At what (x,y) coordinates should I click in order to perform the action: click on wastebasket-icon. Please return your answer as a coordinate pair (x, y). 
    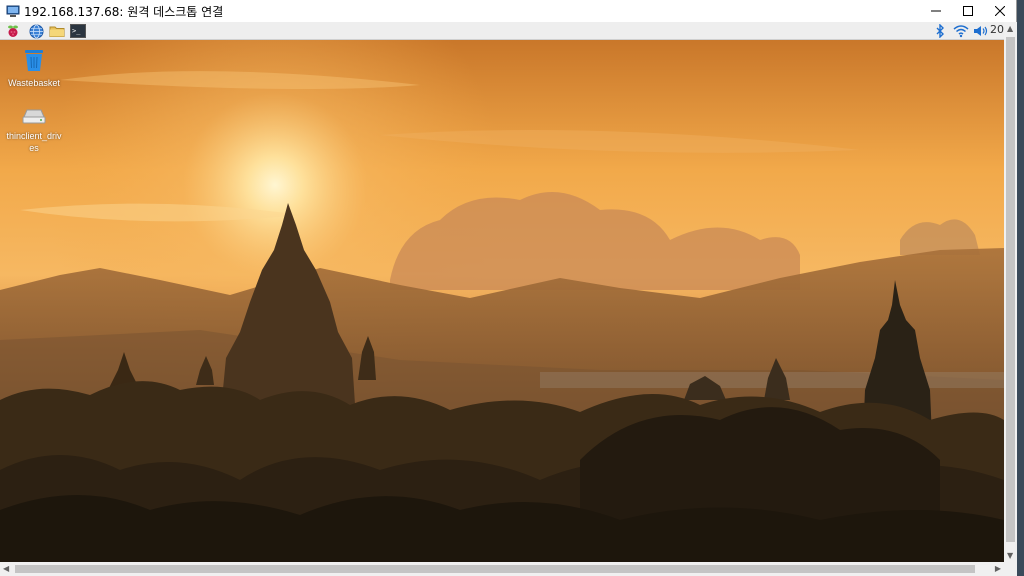
    Looking at the image, I should click on (34, 60).